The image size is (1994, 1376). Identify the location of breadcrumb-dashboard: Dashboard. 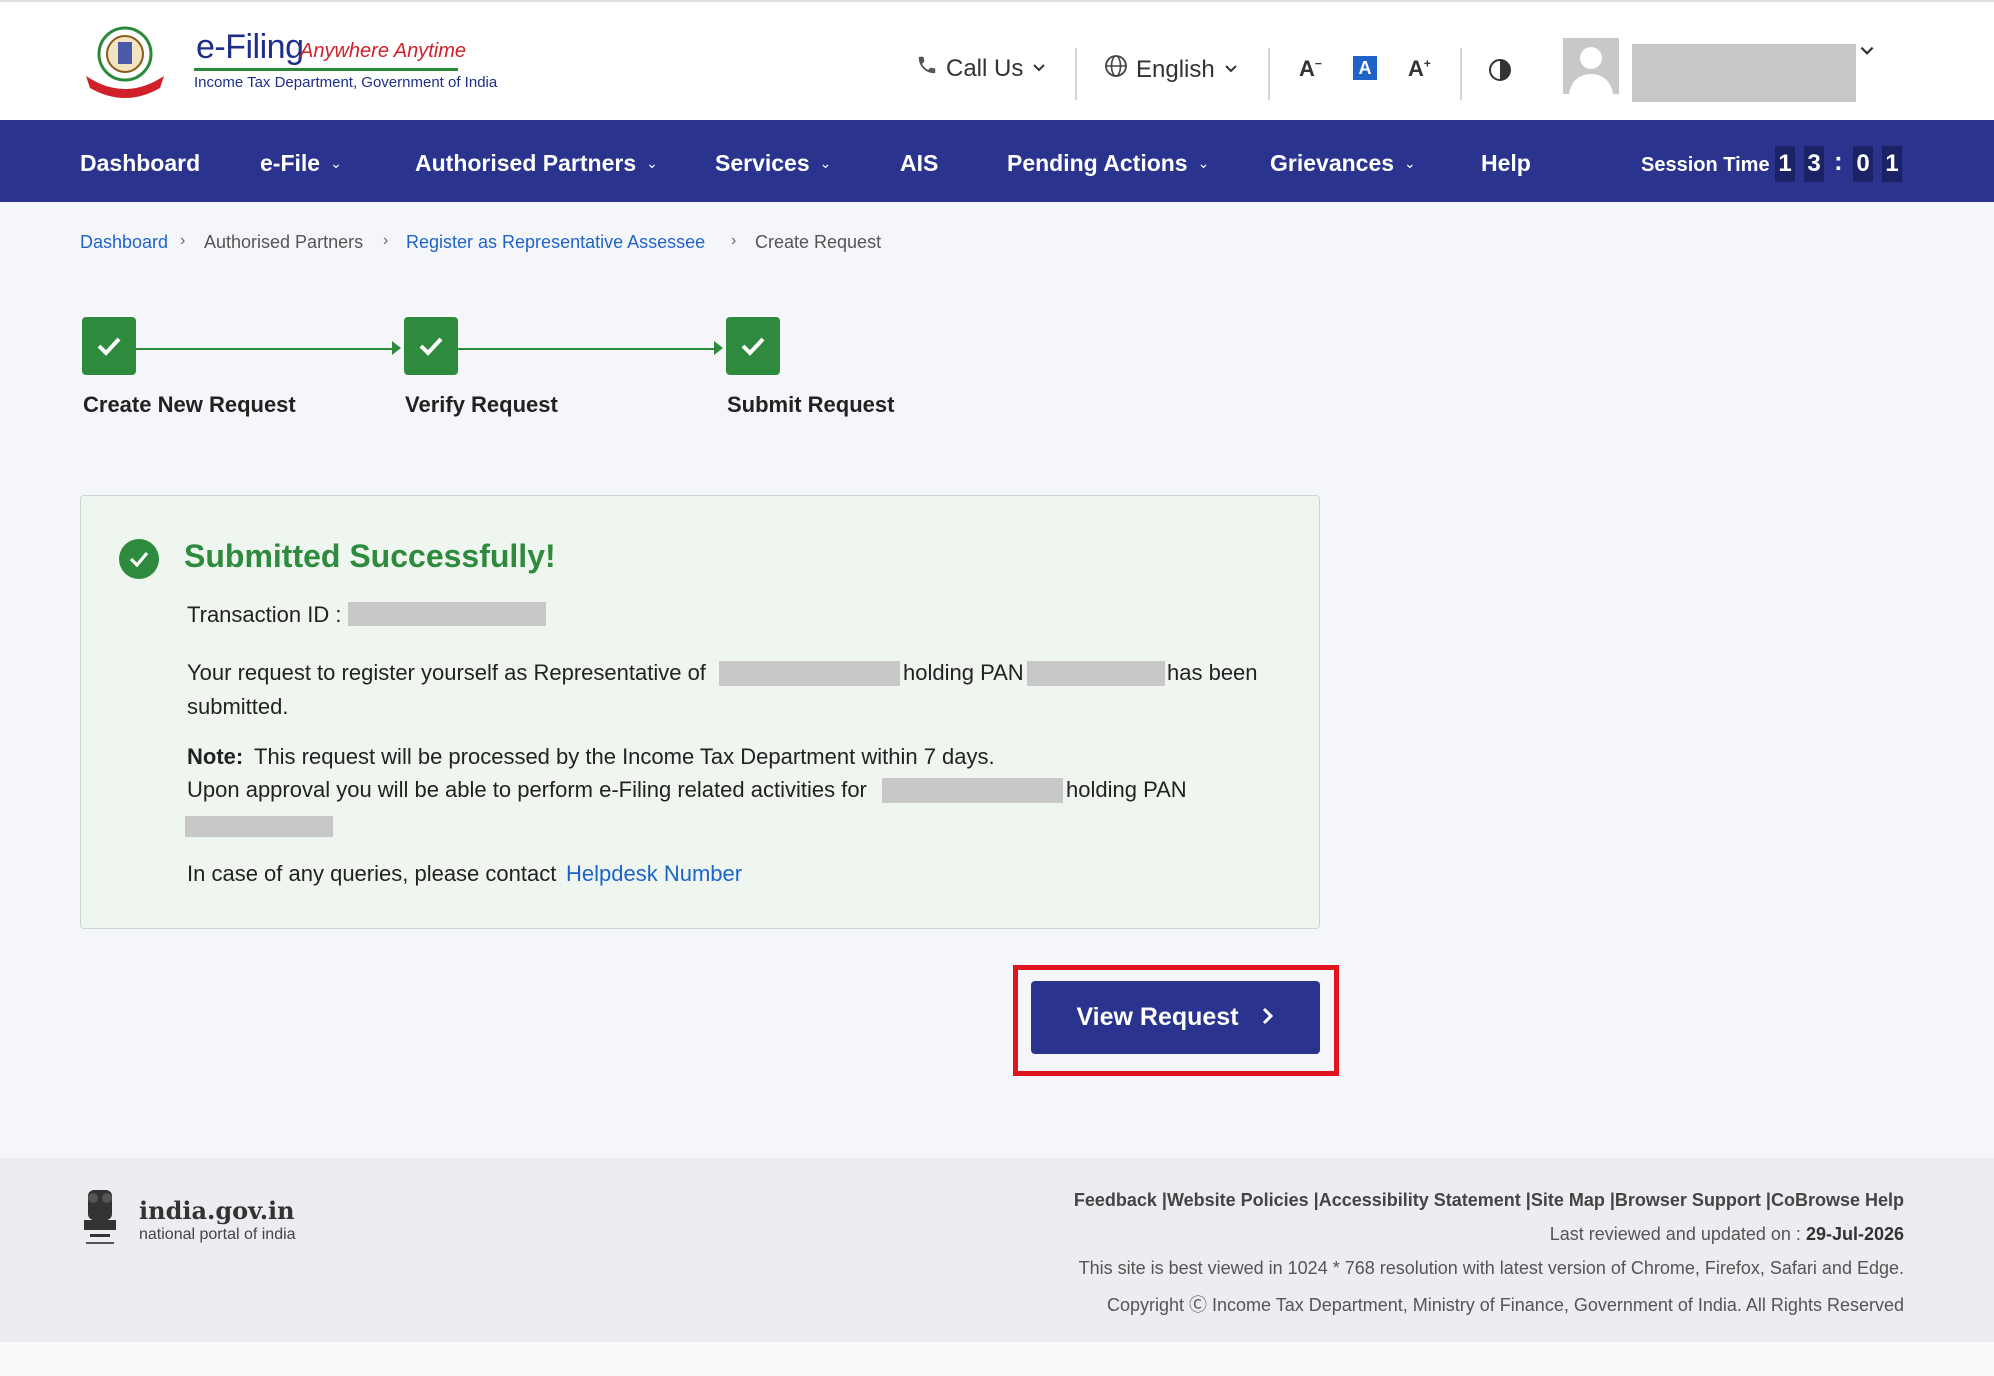
(124, 242).